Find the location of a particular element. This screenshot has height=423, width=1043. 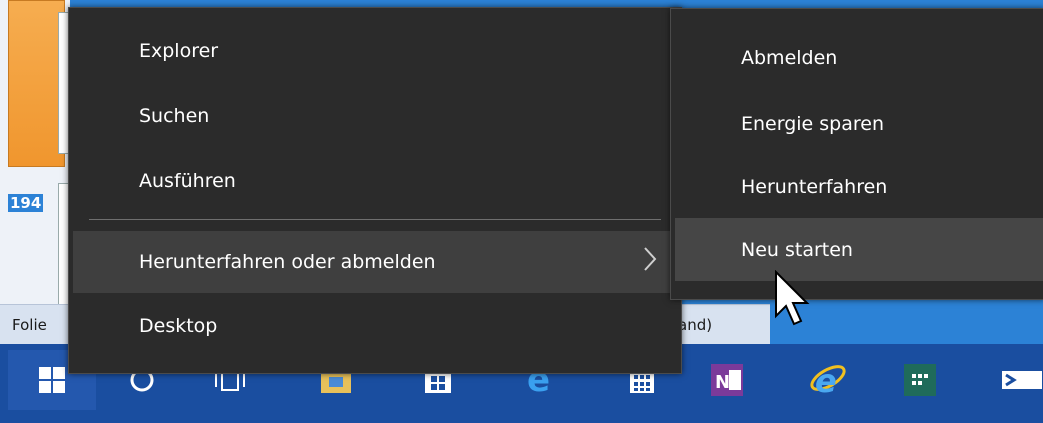

submenu-item-abmelden: Abmelden is located at coordinates (789, 58).